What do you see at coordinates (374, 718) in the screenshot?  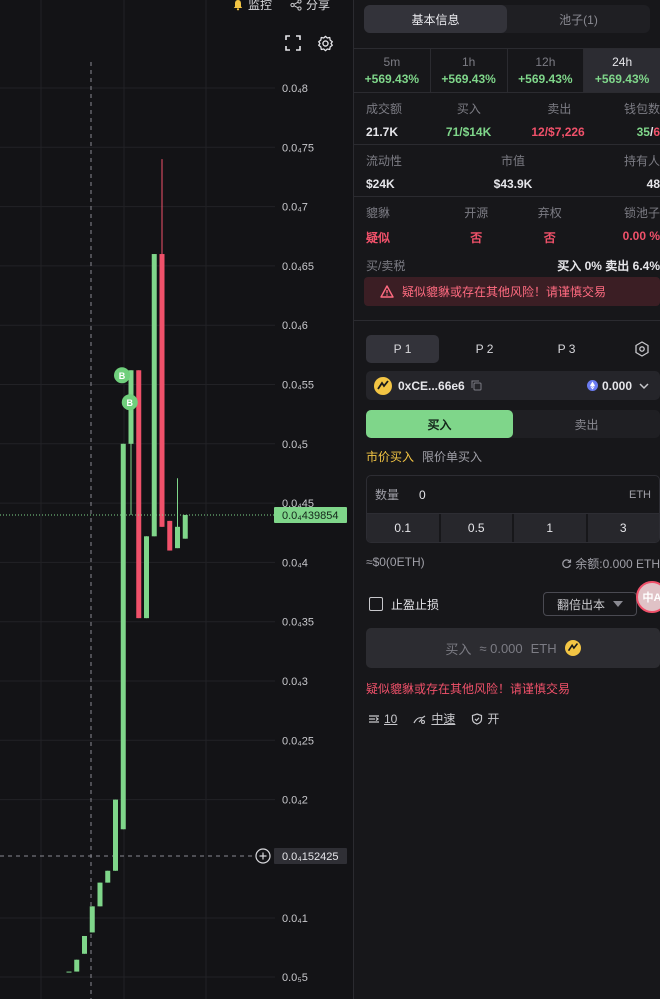 I see `slippage-icon` at bounding box center [374, 718].